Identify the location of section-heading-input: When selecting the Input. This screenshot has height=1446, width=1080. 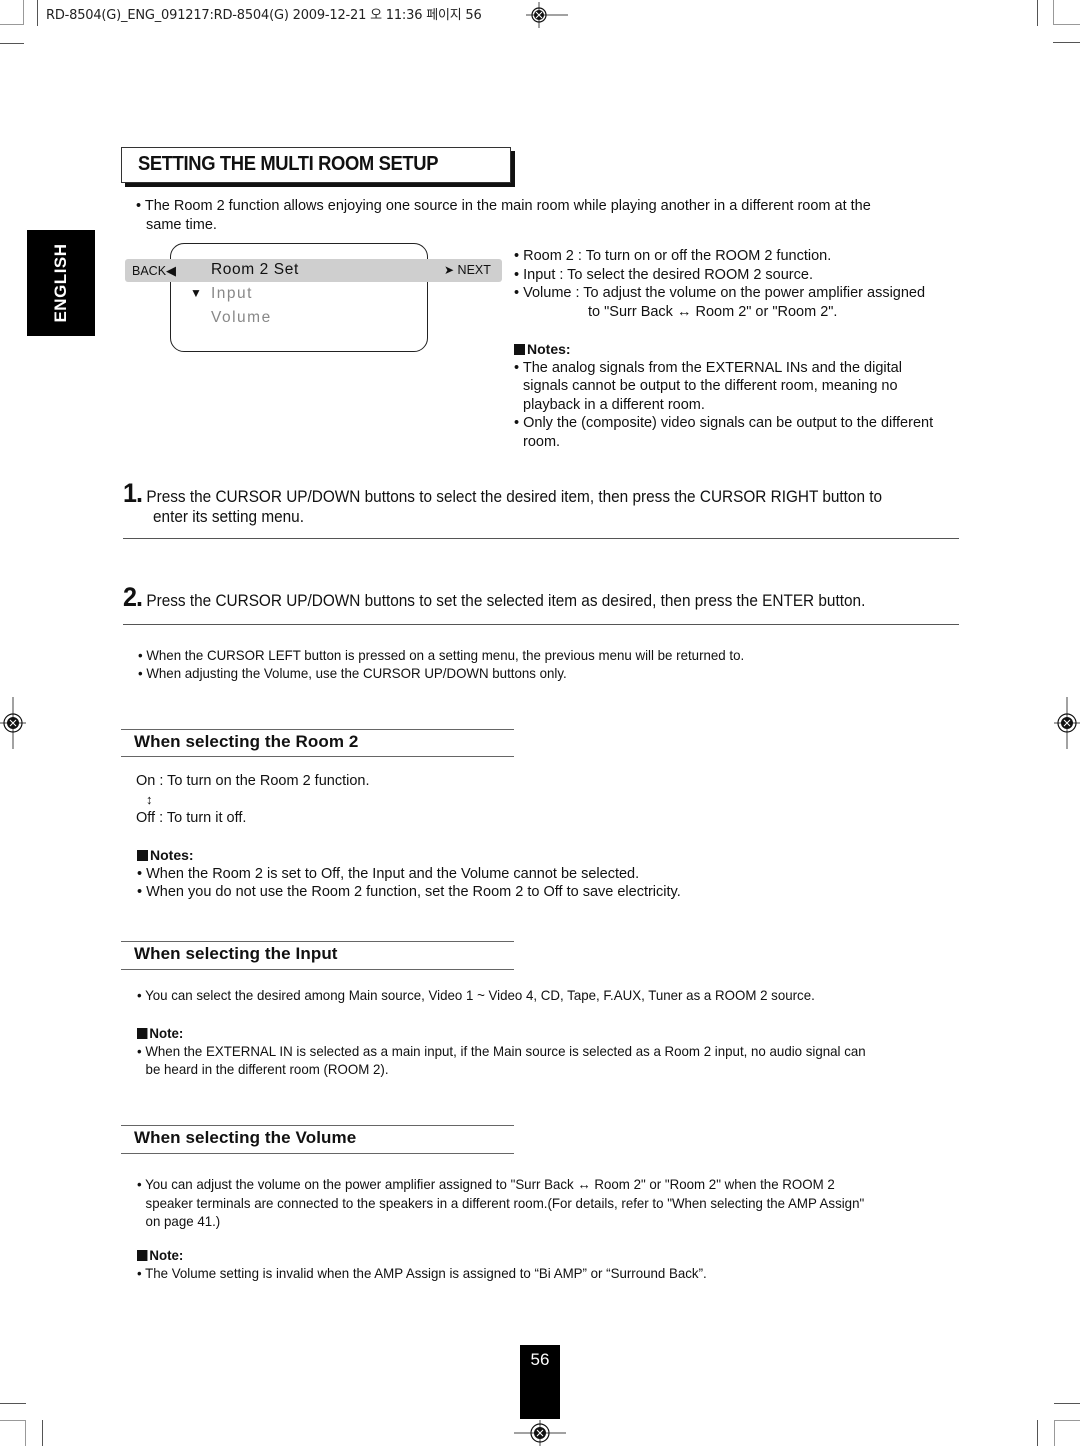
(236, 953).